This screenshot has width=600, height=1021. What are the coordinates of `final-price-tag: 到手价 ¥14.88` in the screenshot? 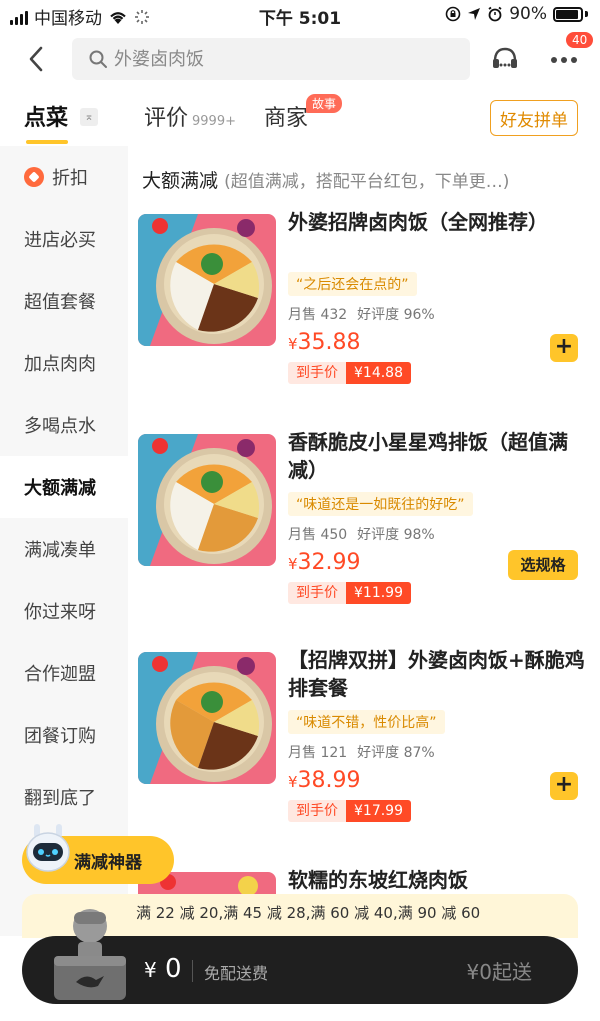 It's located at (349, 373).